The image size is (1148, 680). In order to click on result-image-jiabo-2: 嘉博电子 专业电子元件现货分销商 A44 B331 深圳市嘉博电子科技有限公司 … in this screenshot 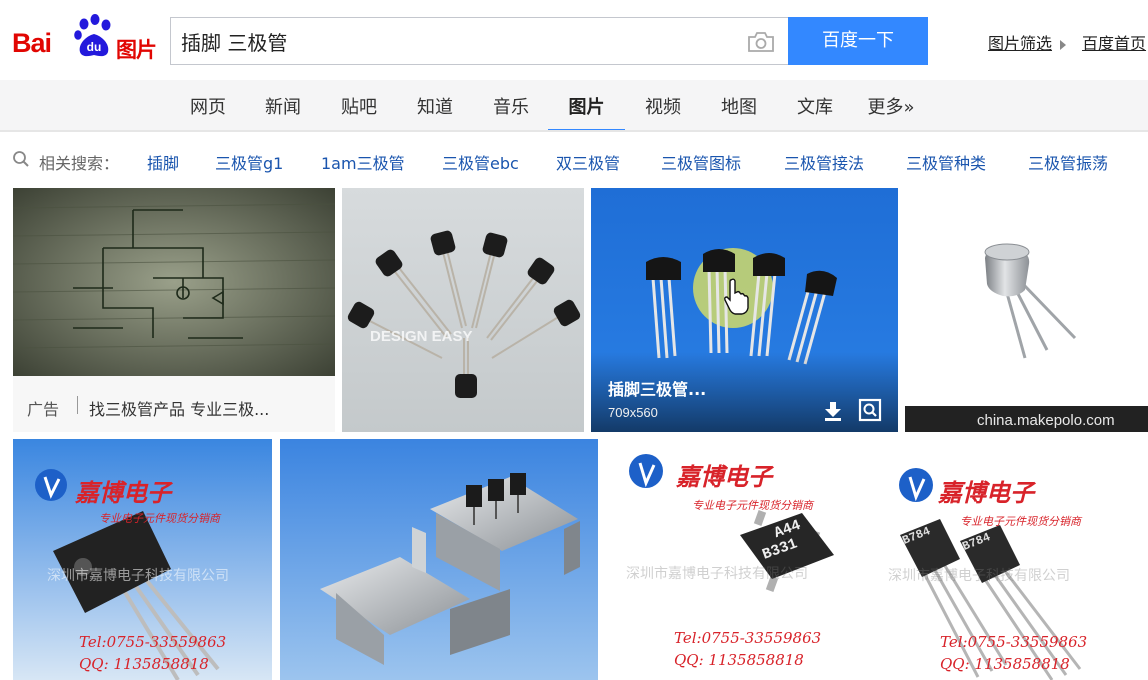, I will do `click(740, 559)`.